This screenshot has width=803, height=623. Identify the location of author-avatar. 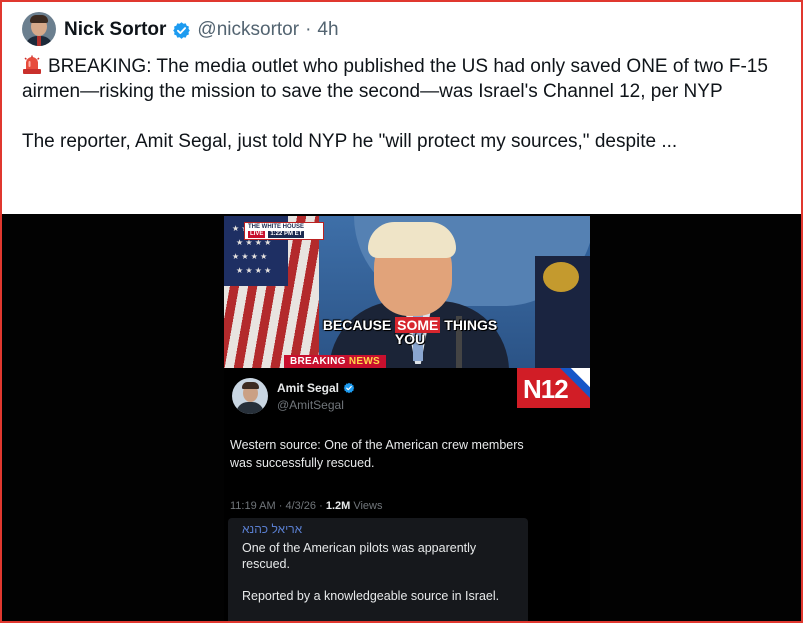
(39, 29).